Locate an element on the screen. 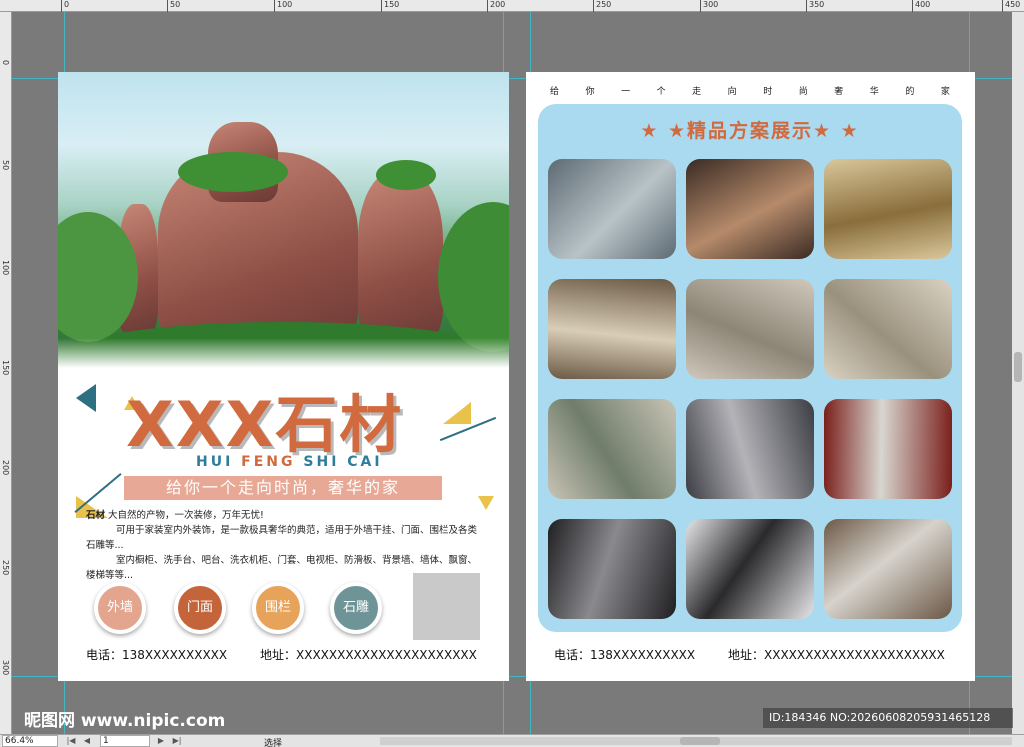  tagline-char: 尚 is located at coordinates (803, 92).